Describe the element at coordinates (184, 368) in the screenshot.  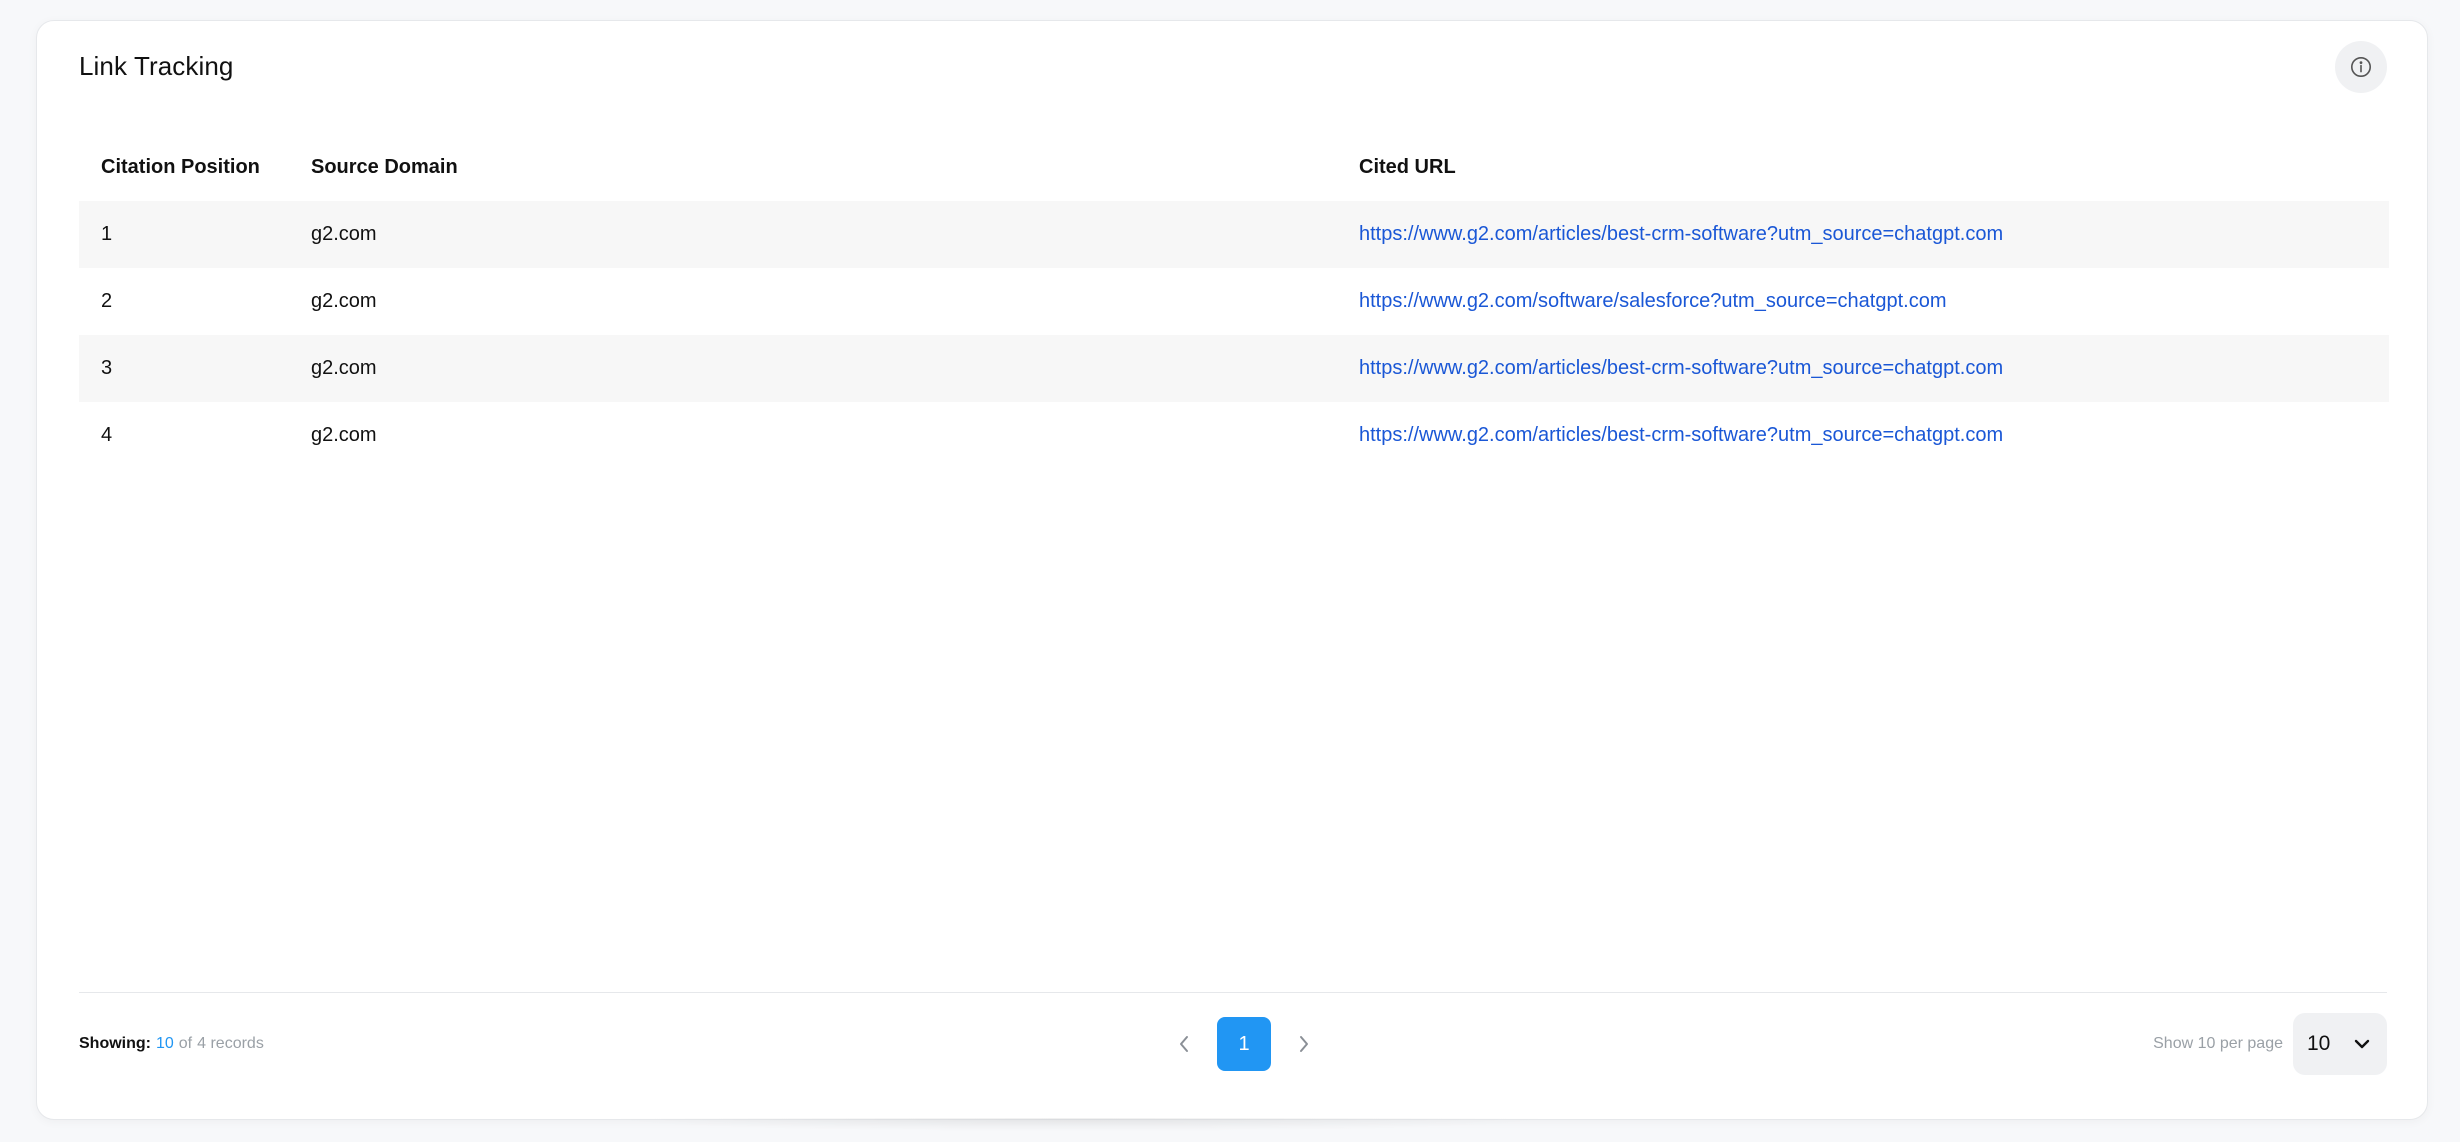
I see `cell-citation-position: 3` at that location.